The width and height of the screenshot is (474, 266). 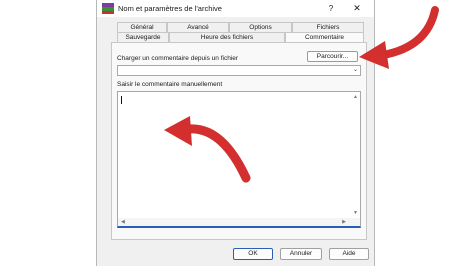 What do you see at coordinates (344, 222) in the screenshot?
I see `scroll-right-icon: ▶` at bounding box center [344, 222].